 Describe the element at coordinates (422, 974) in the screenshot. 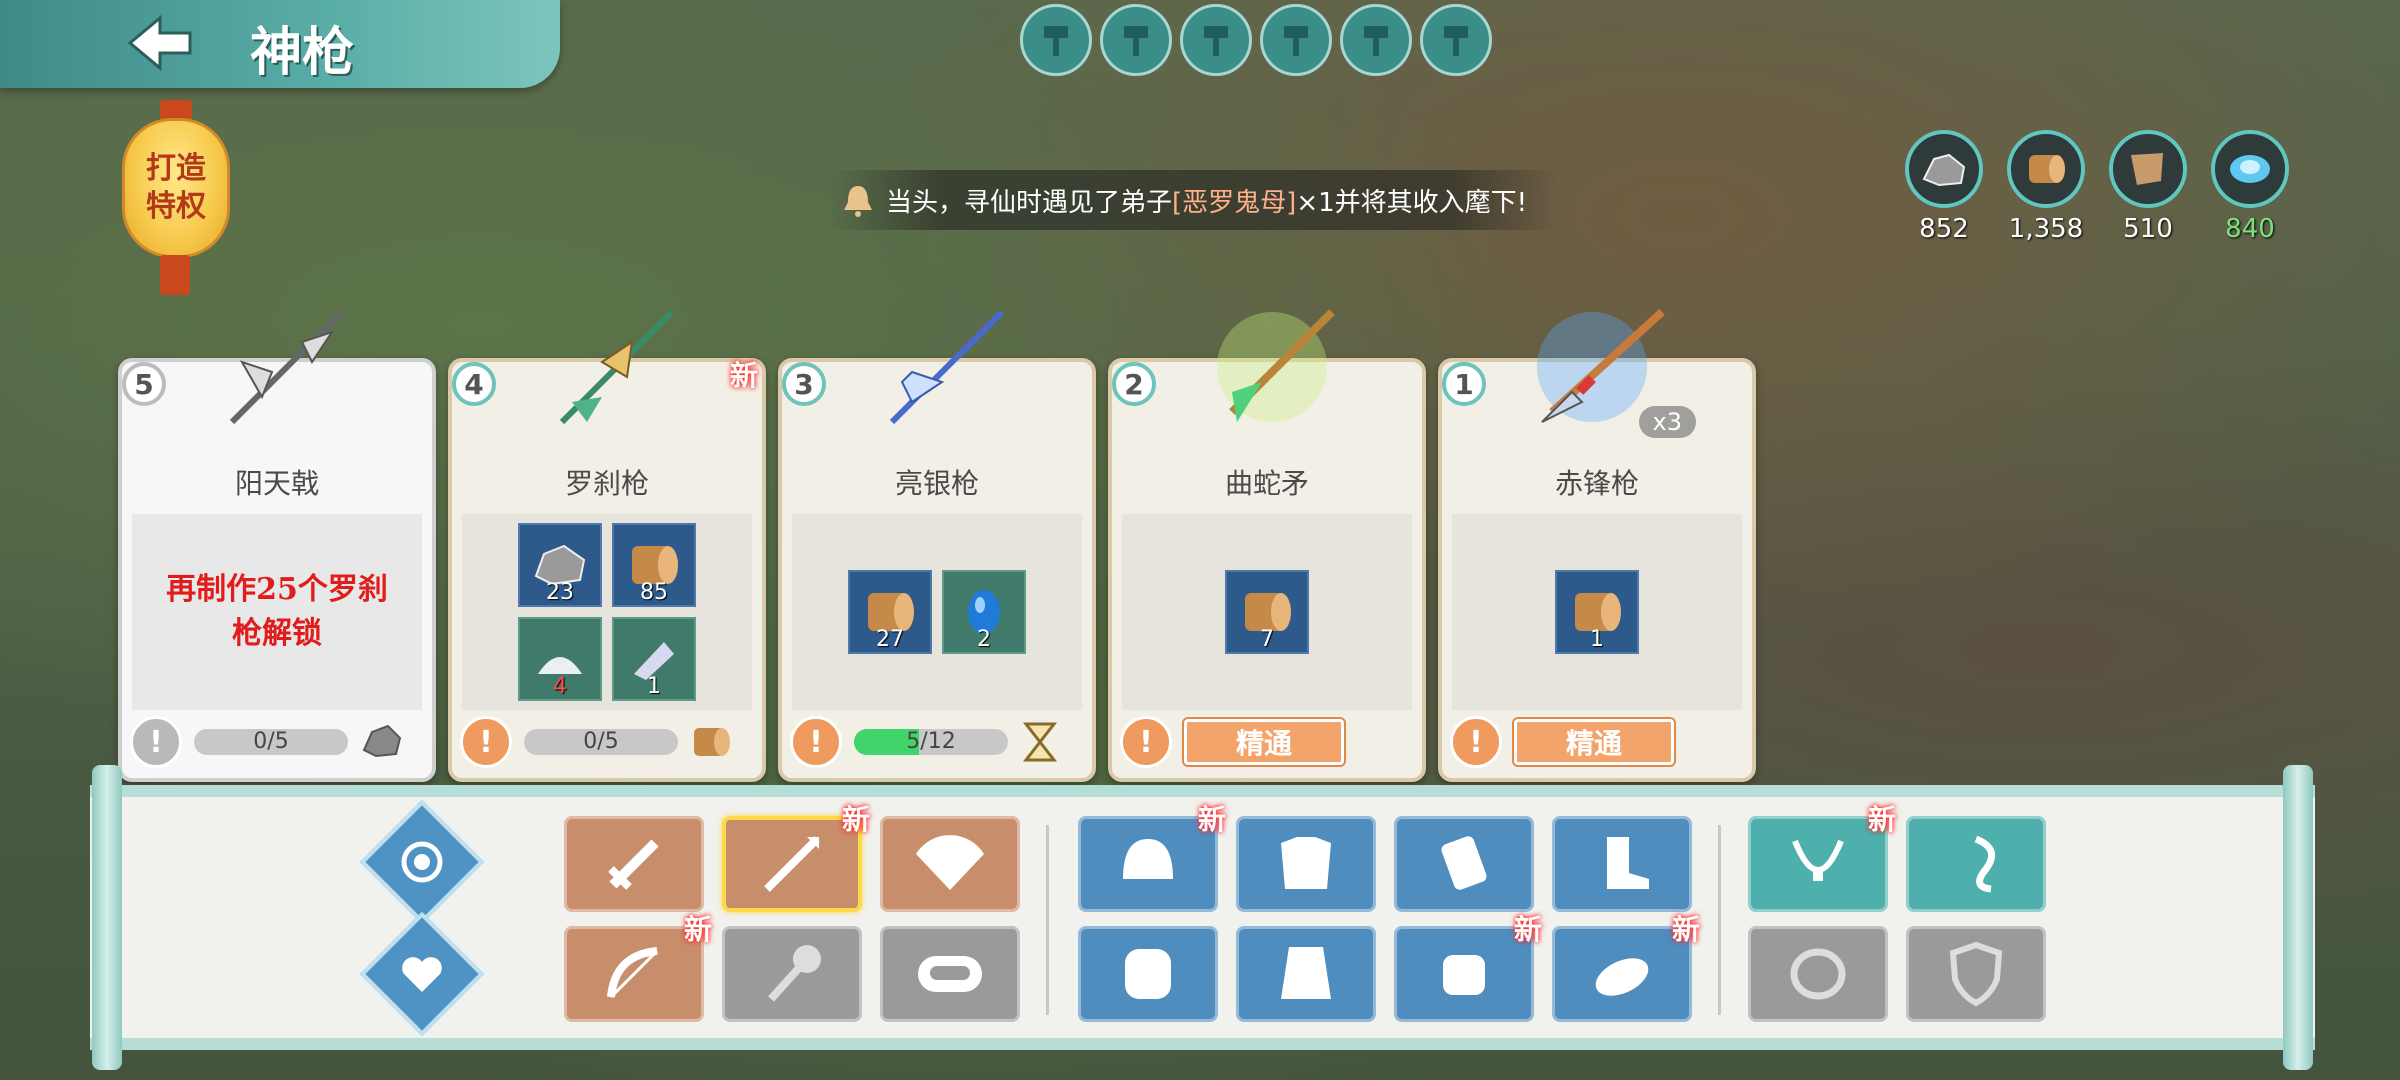

I see `heart-icon` at that location.